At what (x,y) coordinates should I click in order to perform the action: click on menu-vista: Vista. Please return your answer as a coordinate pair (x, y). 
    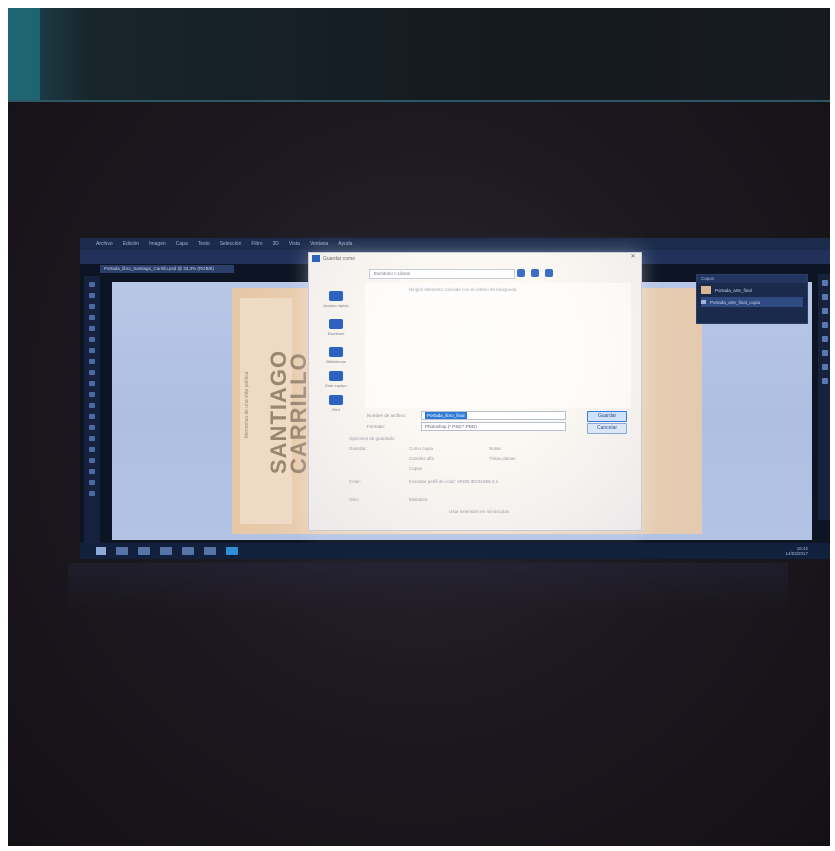
    Looking at the image, I should click on (294, 244).